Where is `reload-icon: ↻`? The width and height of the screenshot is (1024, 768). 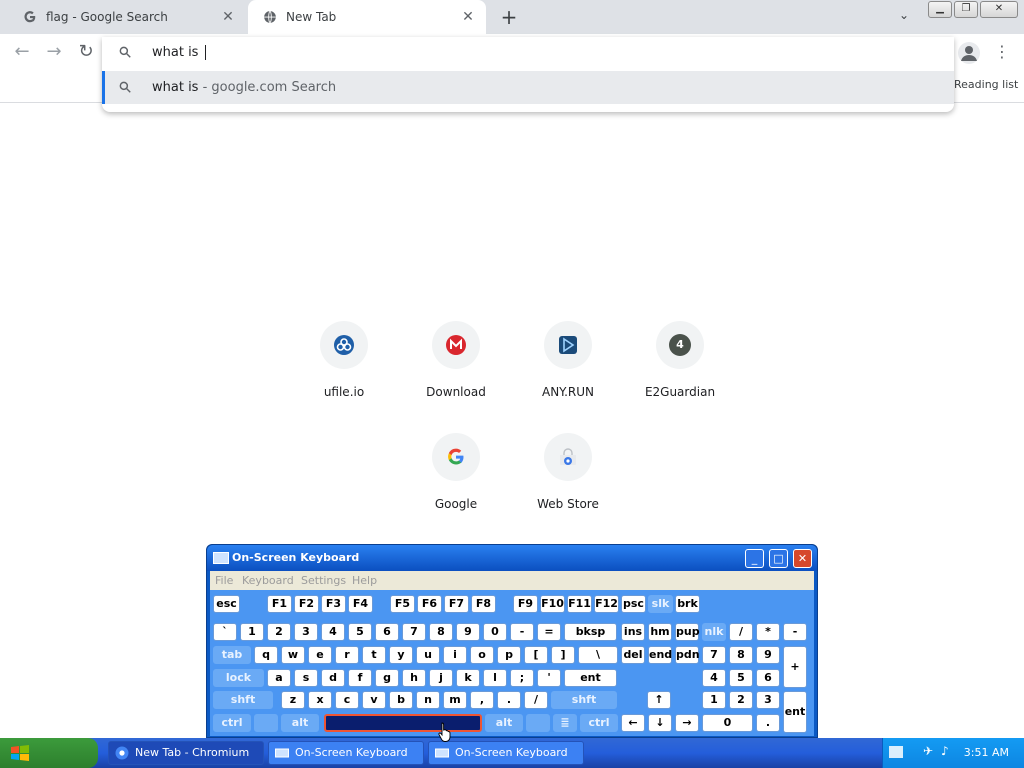 reload-icon: ↻ is located at coordinates (86, 52).